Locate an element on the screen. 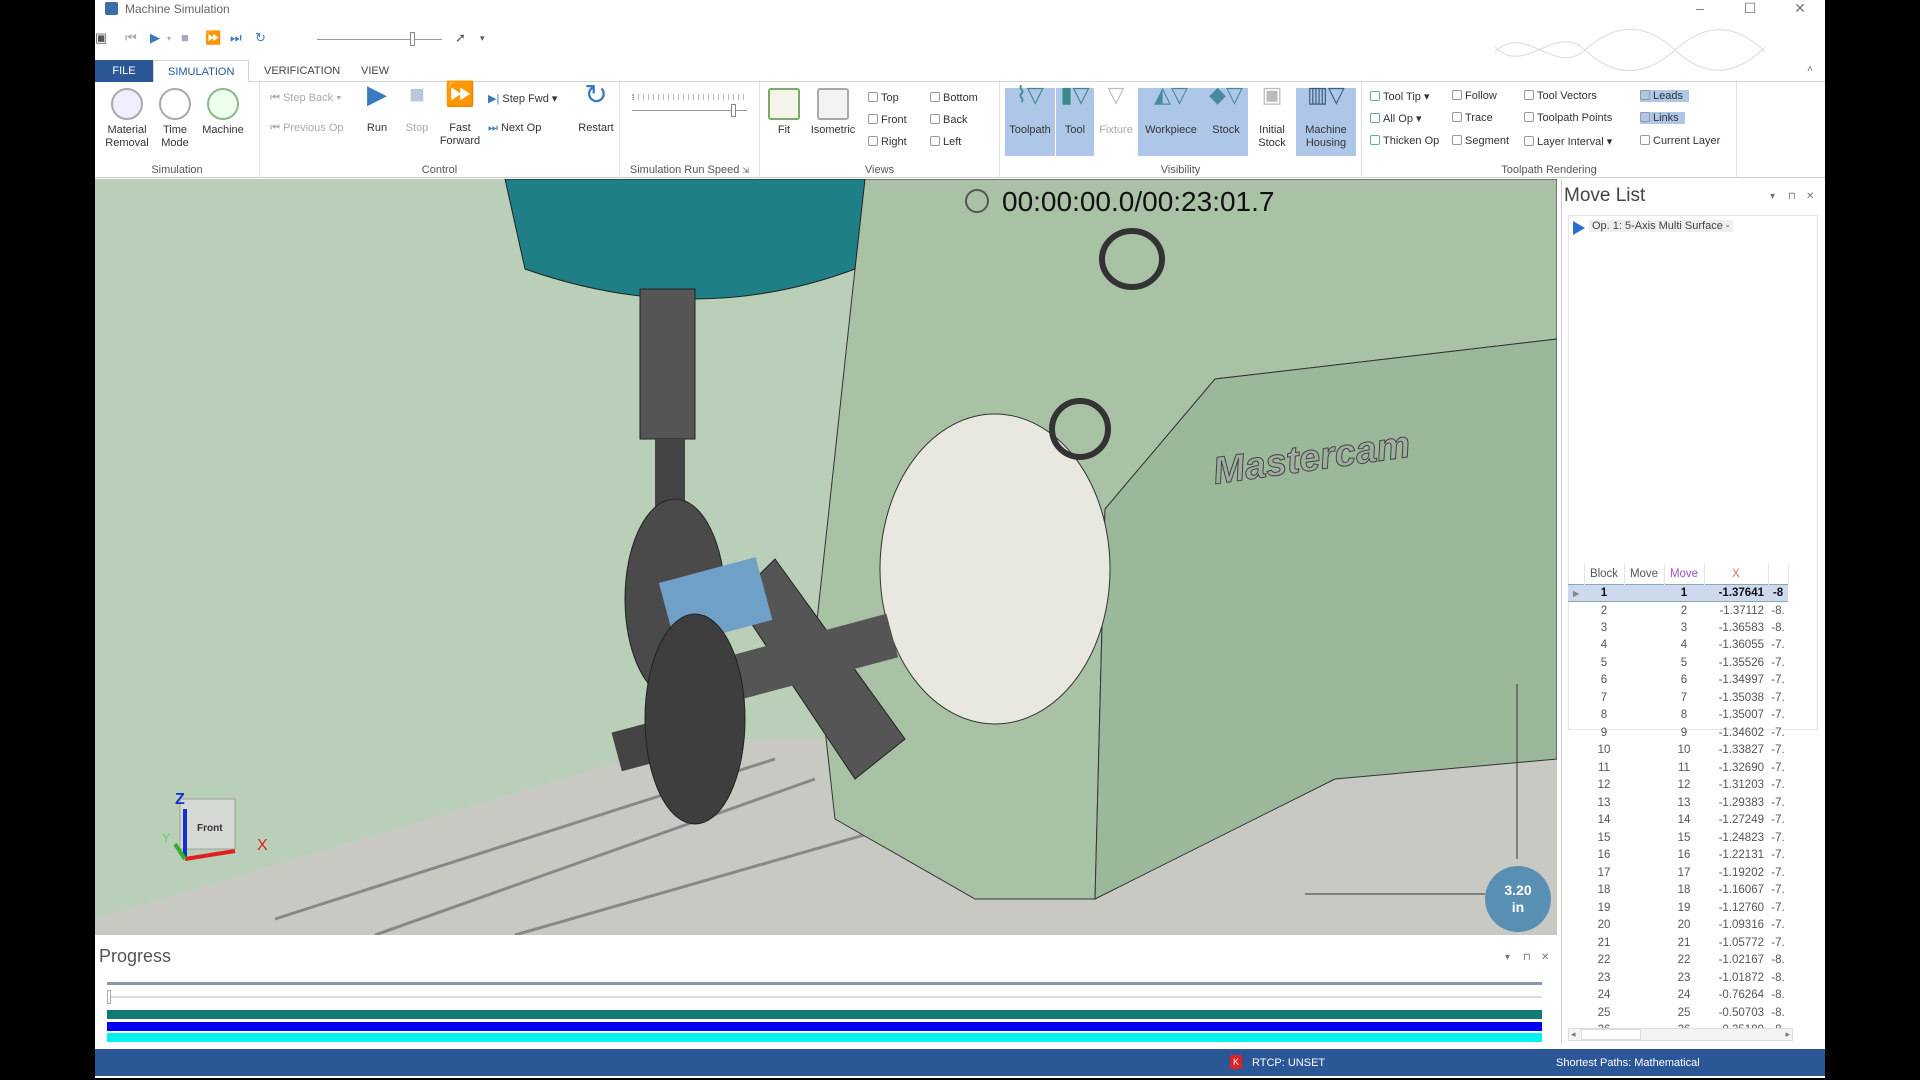 This screenshot has width=1920, height=1080. stock-toggle: ◆▽ Stock is located at coordinates (1226, 120).